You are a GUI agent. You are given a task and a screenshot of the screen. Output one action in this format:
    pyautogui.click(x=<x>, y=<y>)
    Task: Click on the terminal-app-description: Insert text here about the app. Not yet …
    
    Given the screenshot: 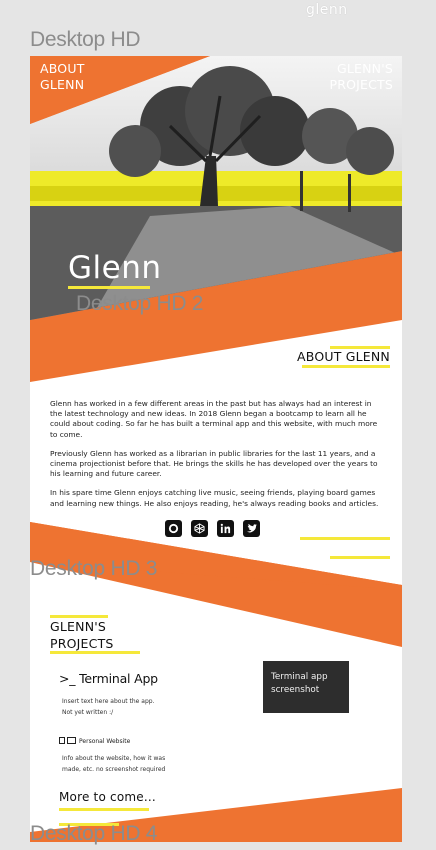 What is the action you would take?
    pyautogui.click(x=108, y=707)
    